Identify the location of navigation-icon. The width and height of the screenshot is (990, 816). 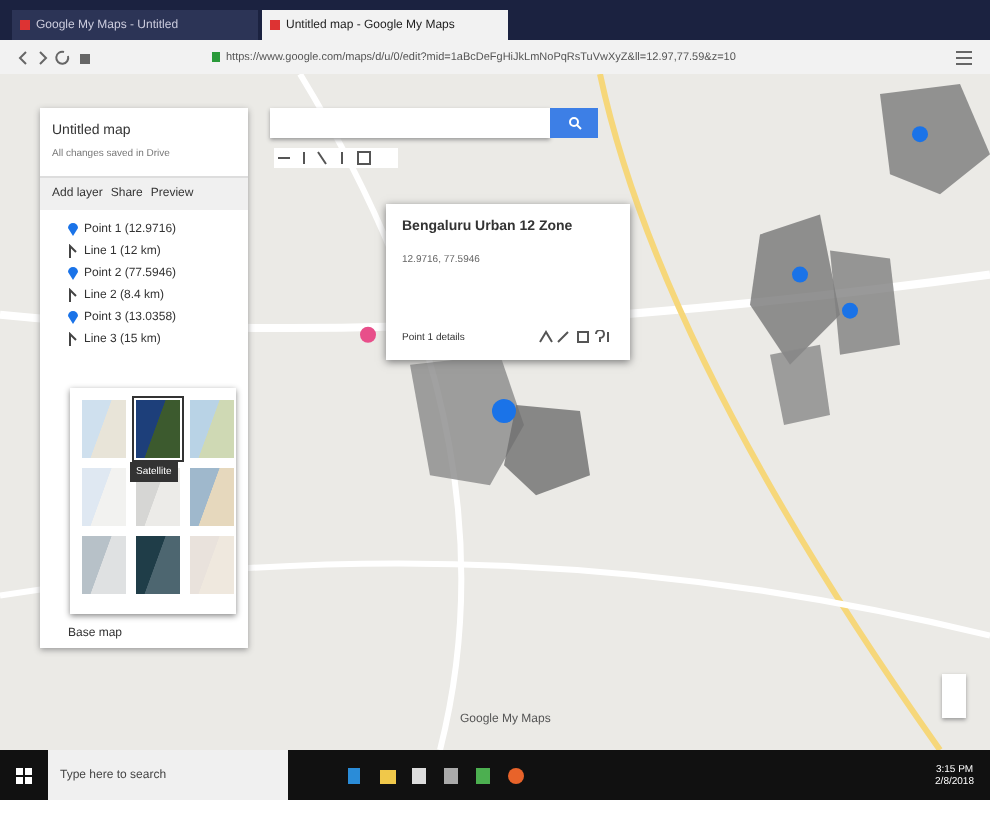
(56, 57).